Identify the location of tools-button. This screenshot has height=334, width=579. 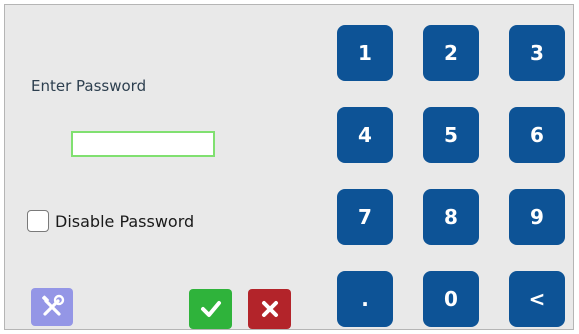
(52, 307).